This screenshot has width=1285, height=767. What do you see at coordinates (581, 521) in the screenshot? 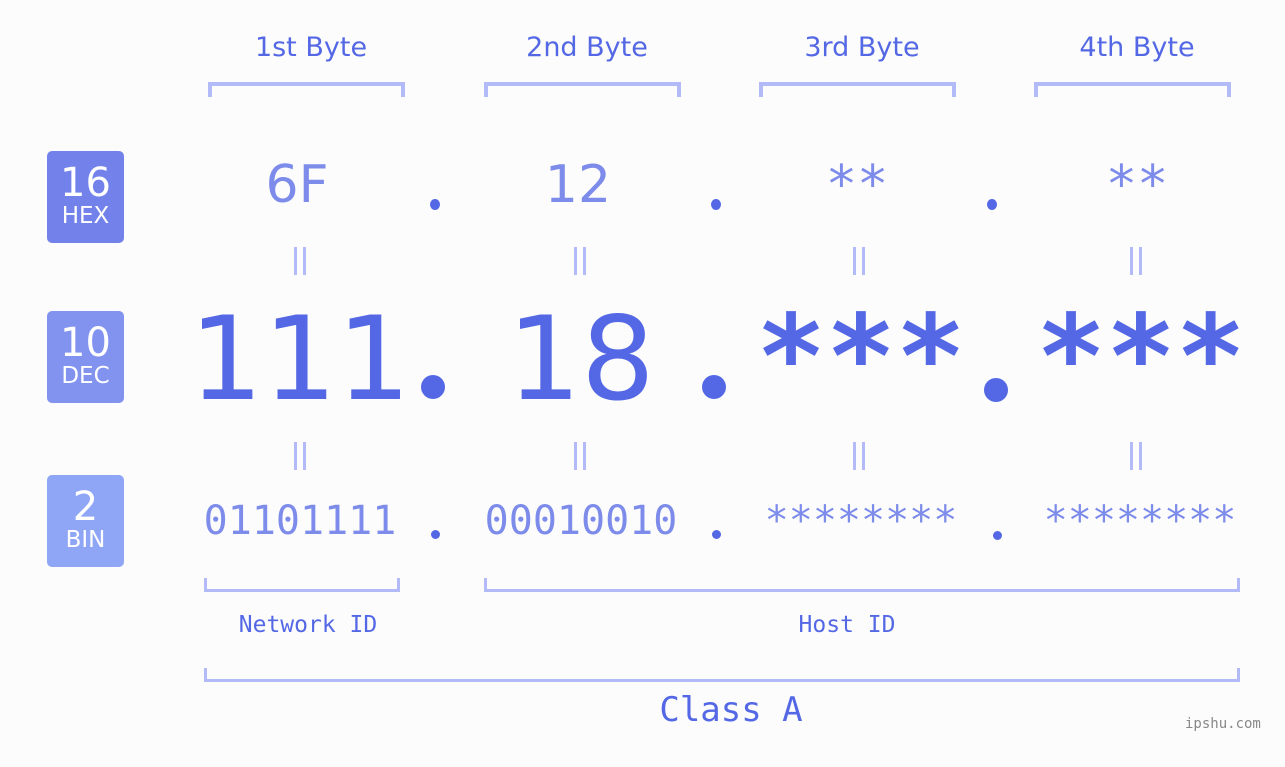
I see `bin-octet-2: 00010010` at bounding box center [581, 521].